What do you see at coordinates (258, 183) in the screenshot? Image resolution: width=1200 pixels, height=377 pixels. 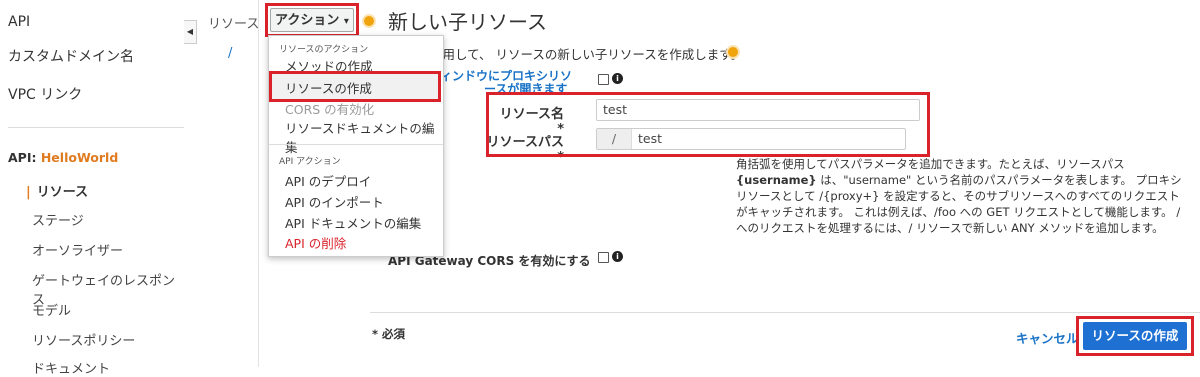 I see `tree-separator` at bounding box center [258, 183].